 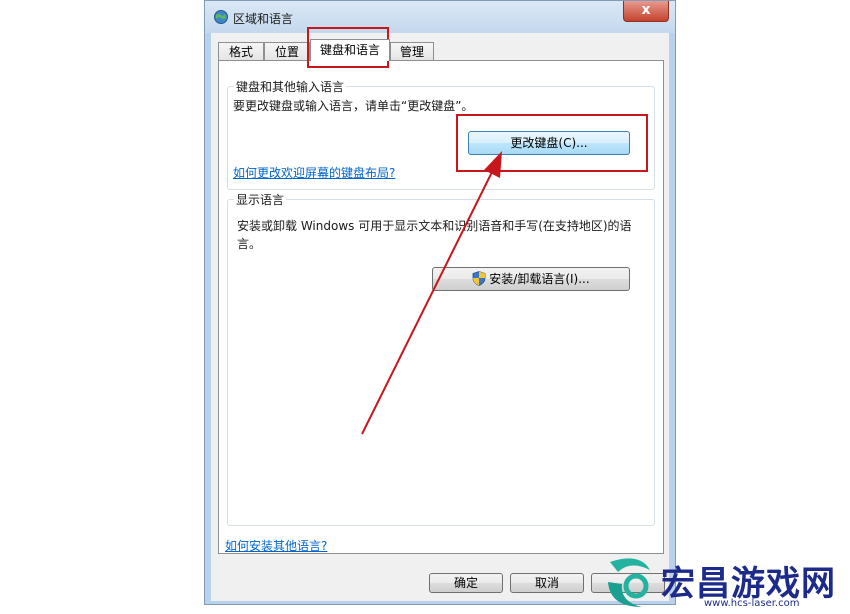 What do you see at coordinates (353, 106) in the screenshot?
I see `keyboard-description: 要更改键盘或输入语言，请单击“更改键盘”。` at bounding box center [353, 106].